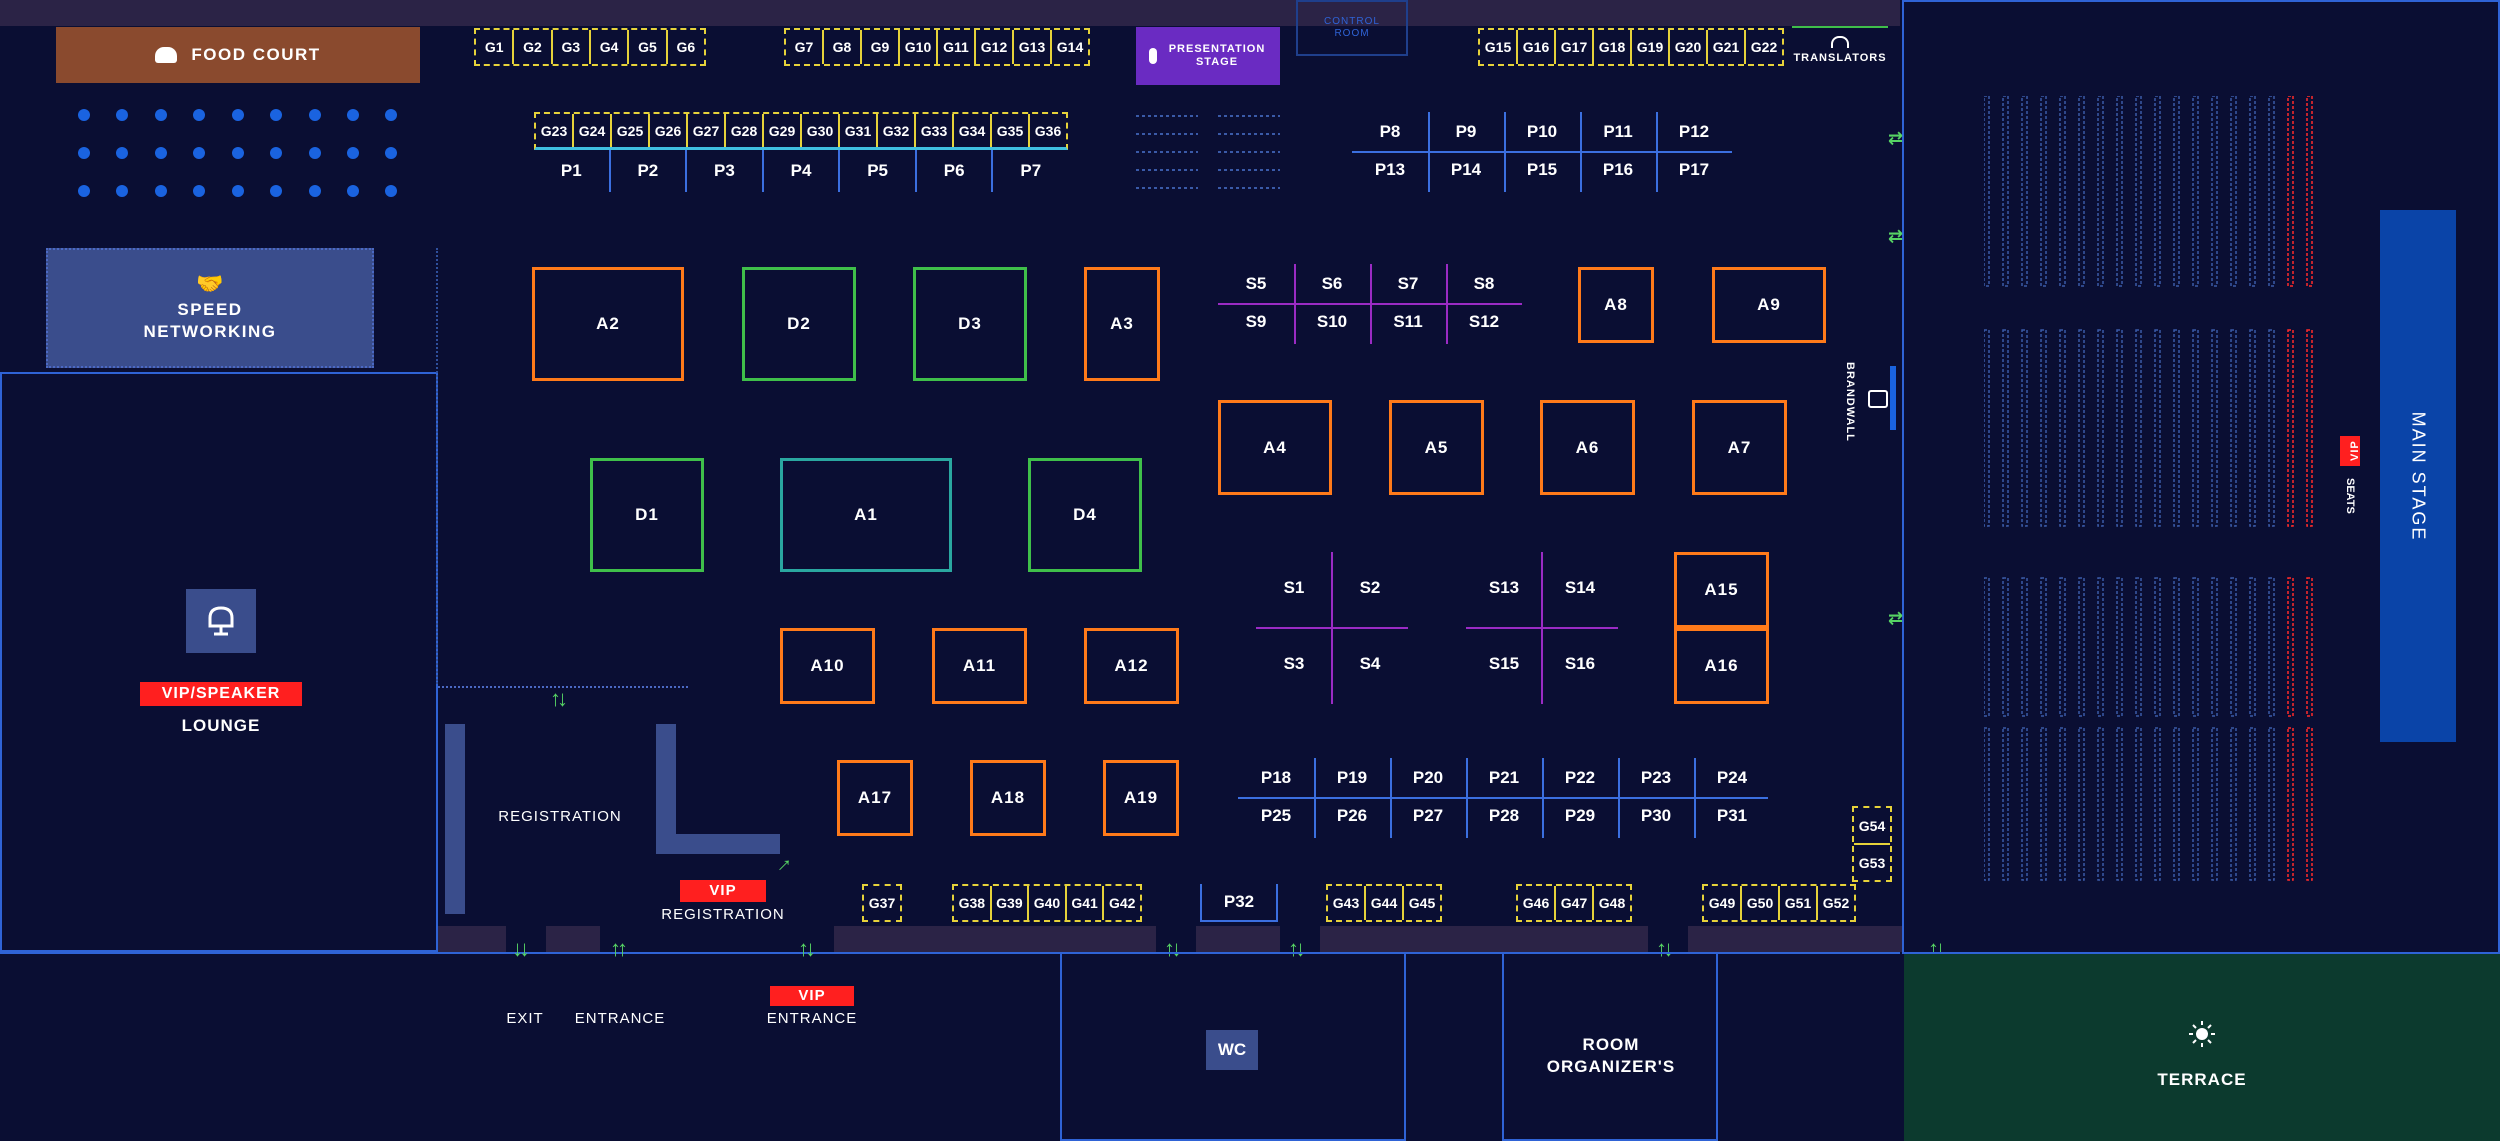  I want to click on booth-d3: D3, so click(970, 324).